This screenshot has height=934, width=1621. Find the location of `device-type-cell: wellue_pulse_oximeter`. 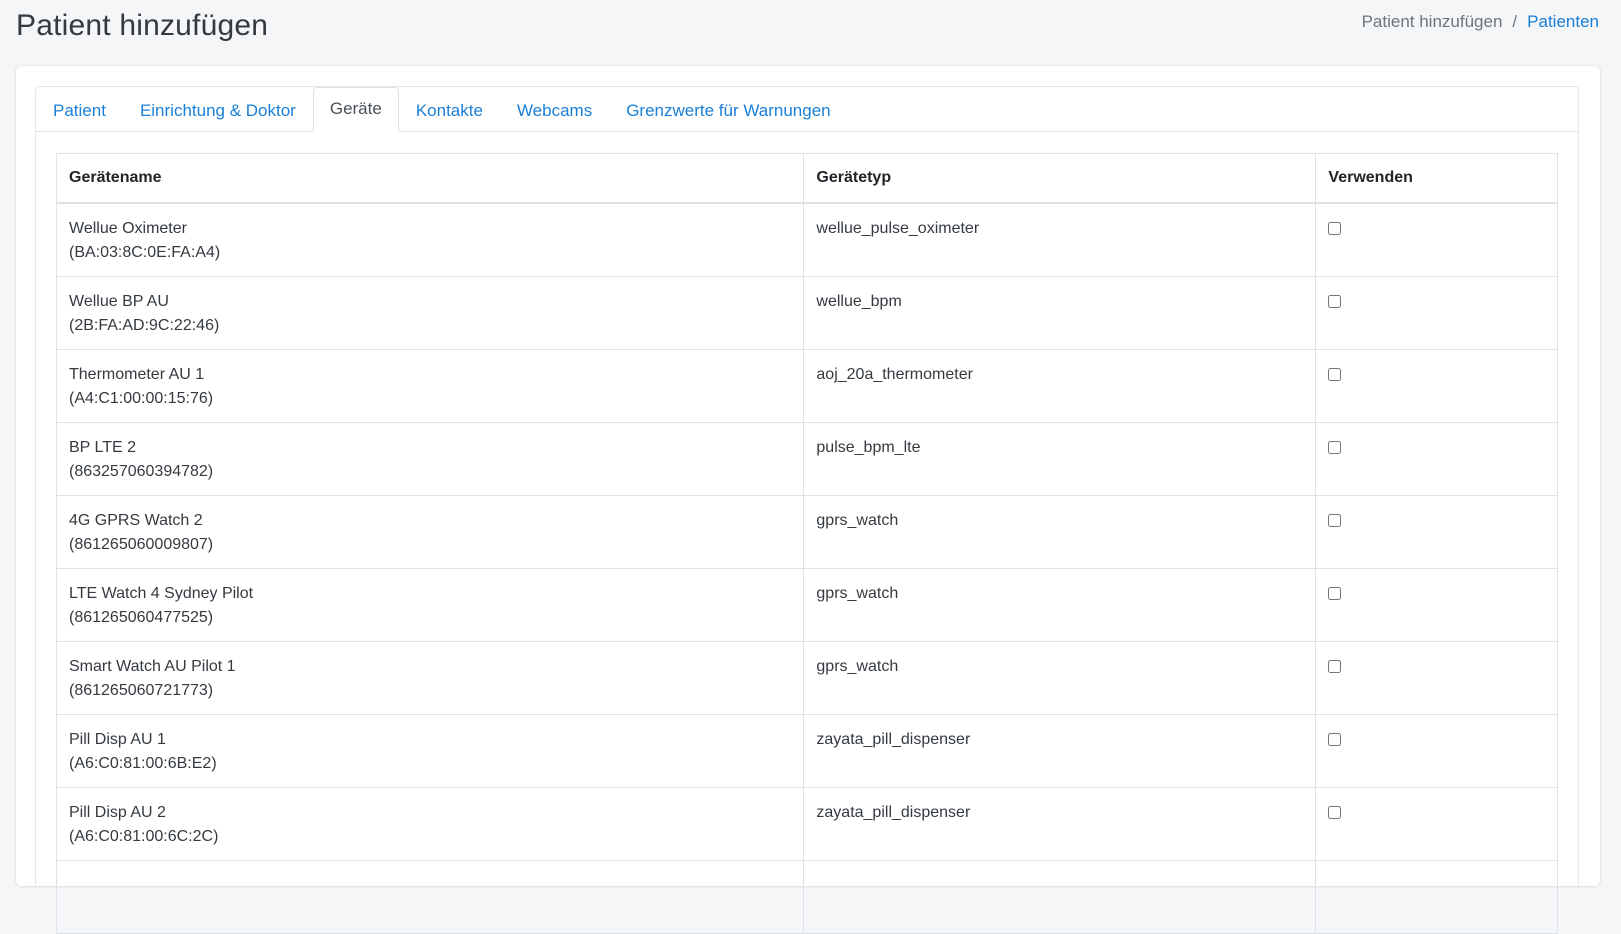

device-type-cell: wellue_pulse_oximeter is located at coordinates (1060, 239).